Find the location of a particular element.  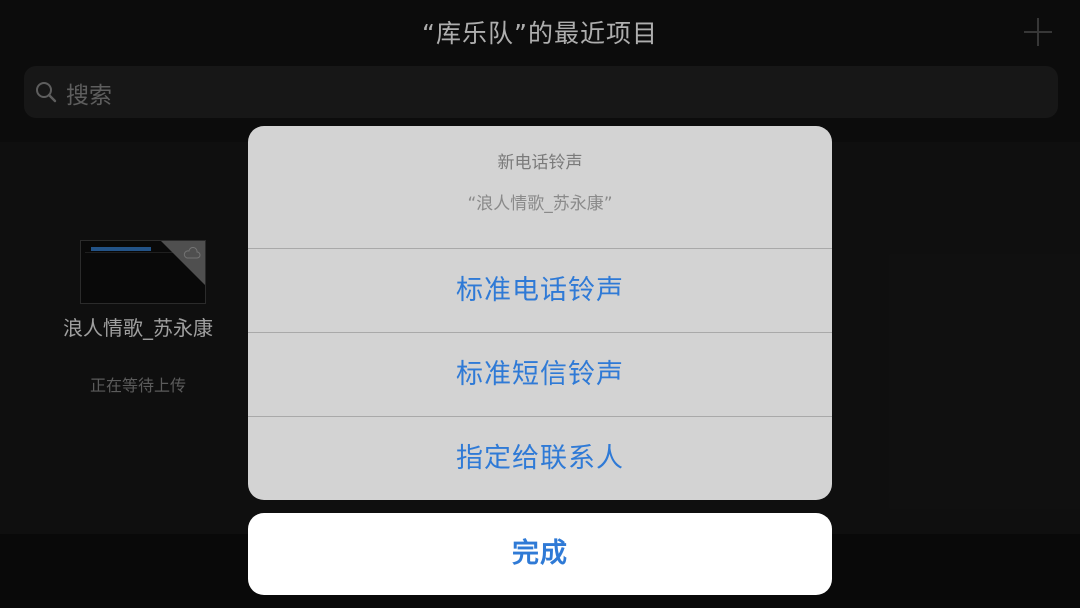

standard-text-tone-button: 标准短信铃声 is located at coordinates (540, 374).